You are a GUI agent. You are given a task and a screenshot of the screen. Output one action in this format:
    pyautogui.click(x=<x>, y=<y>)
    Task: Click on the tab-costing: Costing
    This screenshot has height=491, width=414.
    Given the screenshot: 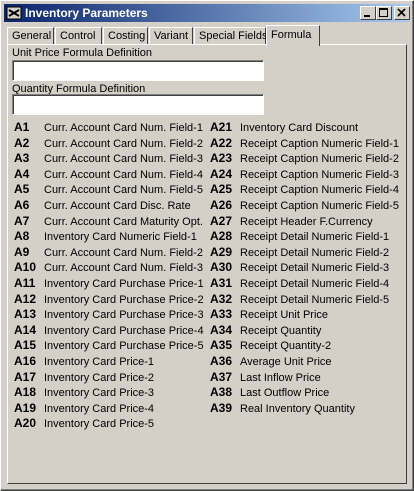 What is the action you would take?
    pyautogui.click(x=125, y=35)
    